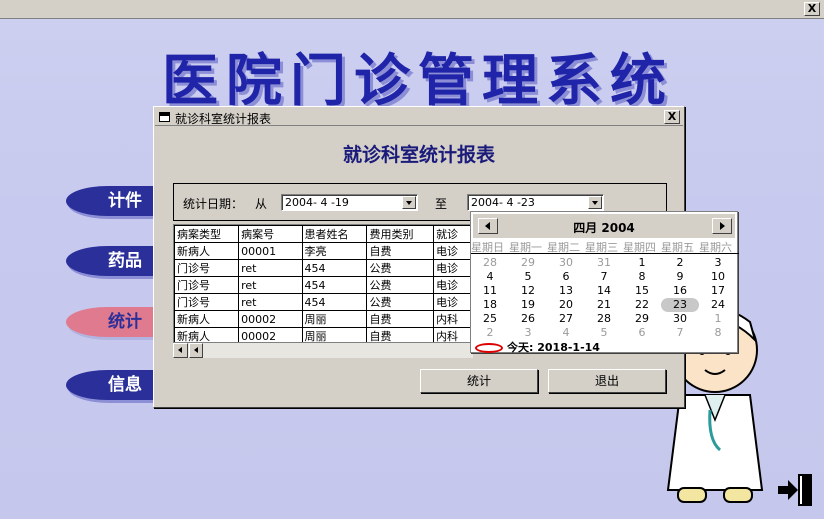 This screenshot has height=519, width=824. Describe the element at coordinates (642, 291) in the screenshot. I see `calendar-day: 15` at that location.